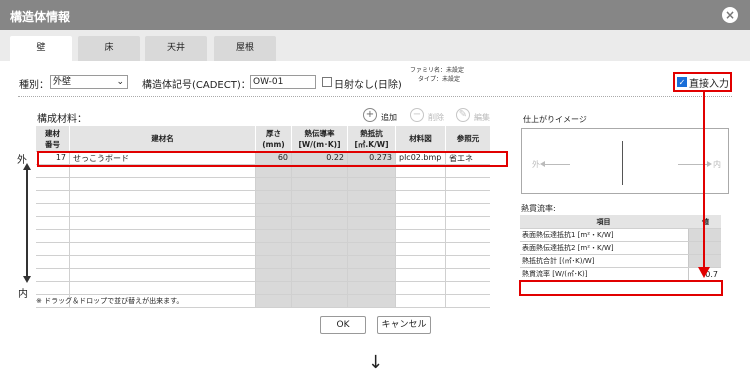 The image size is (750, 380). Describe the element at coordinates (437, 70) in the screenshot. I see `family-text: ファミリ名：未設定` at that location.